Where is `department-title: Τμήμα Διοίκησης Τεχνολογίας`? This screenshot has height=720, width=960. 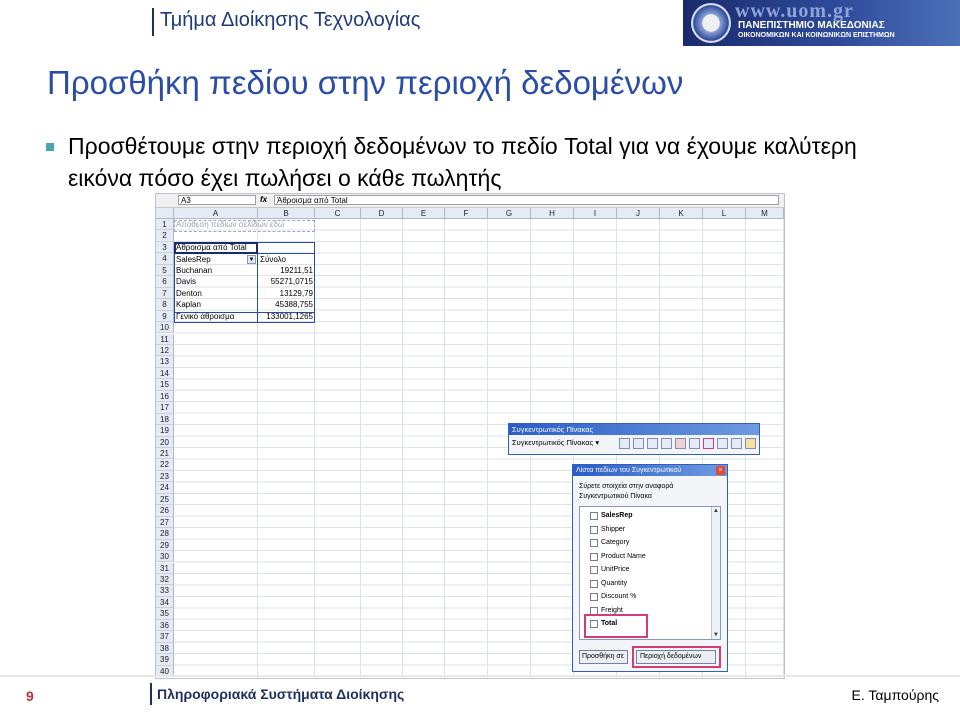 department-title: Τμήμα Διοίκησης Τεχνολογίας is located at coordinates (290, 20).